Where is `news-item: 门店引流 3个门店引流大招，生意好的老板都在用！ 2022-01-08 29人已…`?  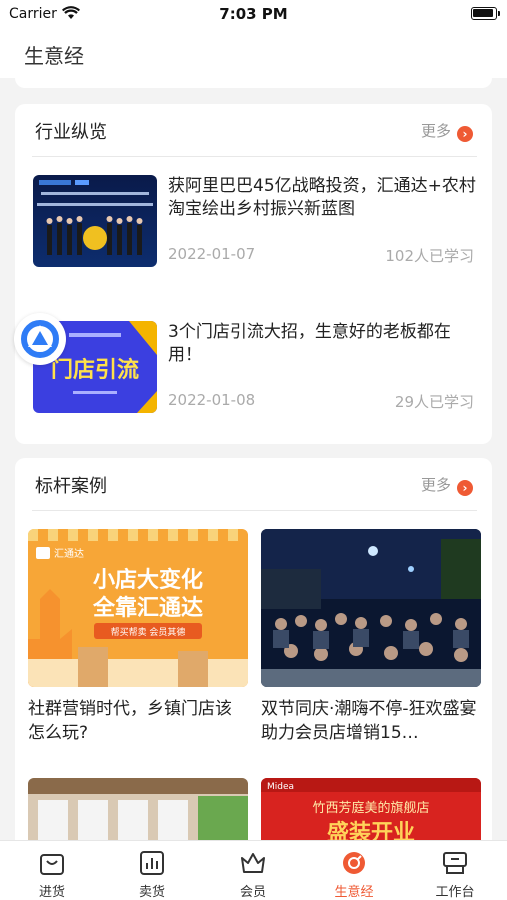 news-item: 门店引流 3个门店引流大招，生意好的老板都在用！ 2022-01-08 29人已… is located at coordinates (253, 369).